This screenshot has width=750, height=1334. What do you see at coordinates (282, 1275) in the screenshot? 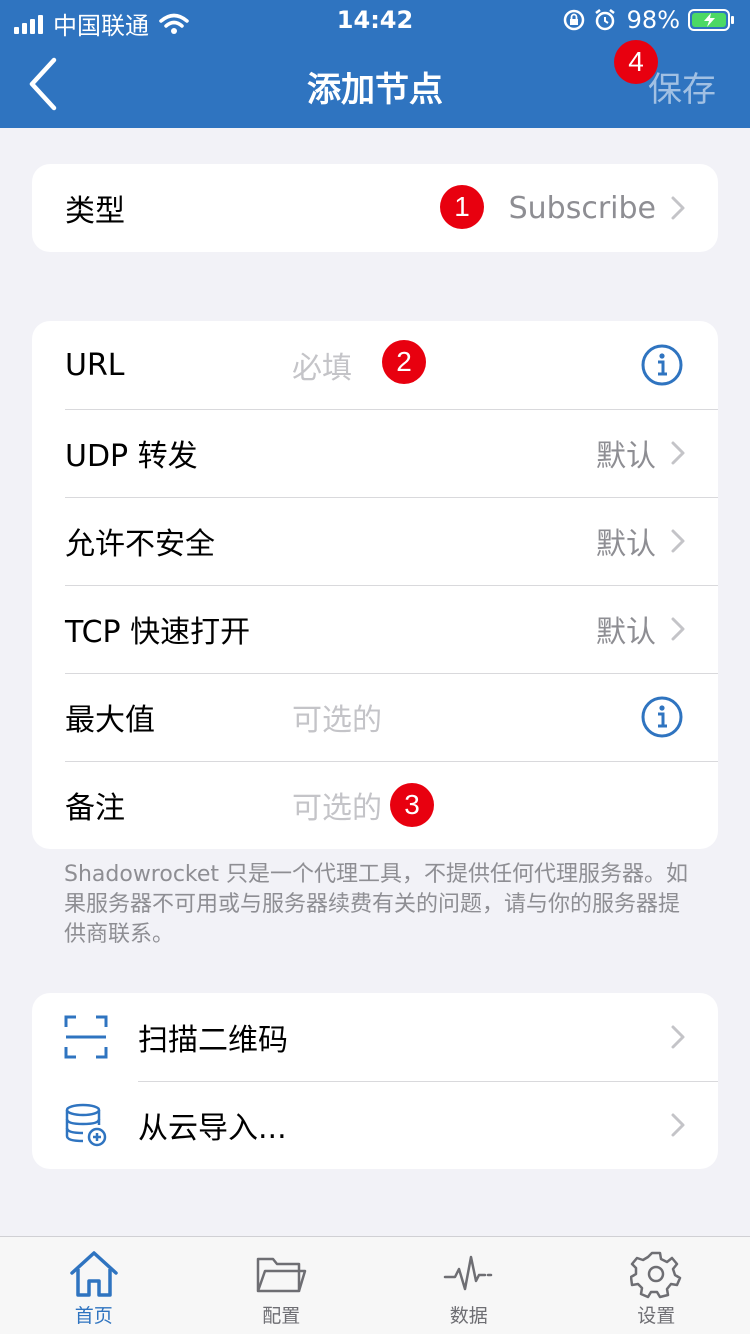
I see `folder-icon` at bounding box center [282, 1275].